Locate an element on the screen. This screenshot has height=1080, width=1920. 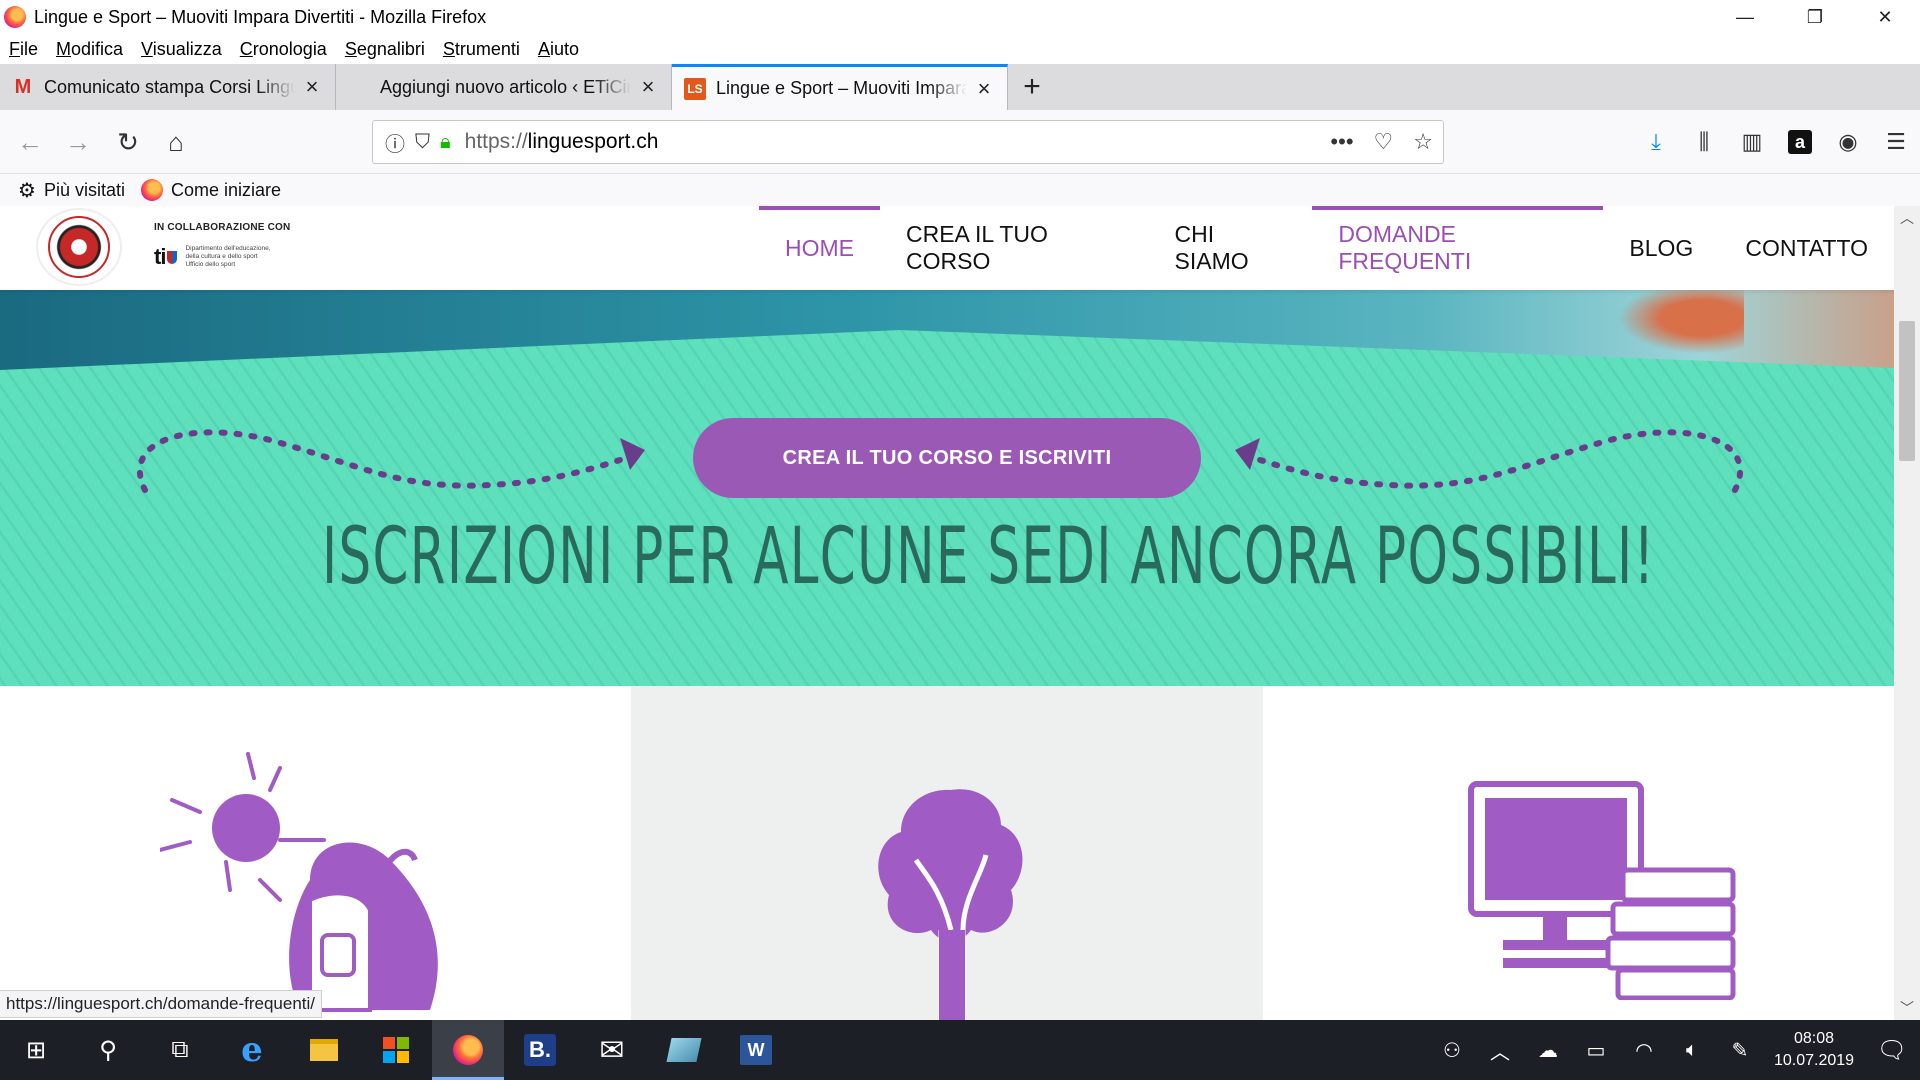
scroll-down-icon: ﹀ is located at coordinates (1907, 1008).